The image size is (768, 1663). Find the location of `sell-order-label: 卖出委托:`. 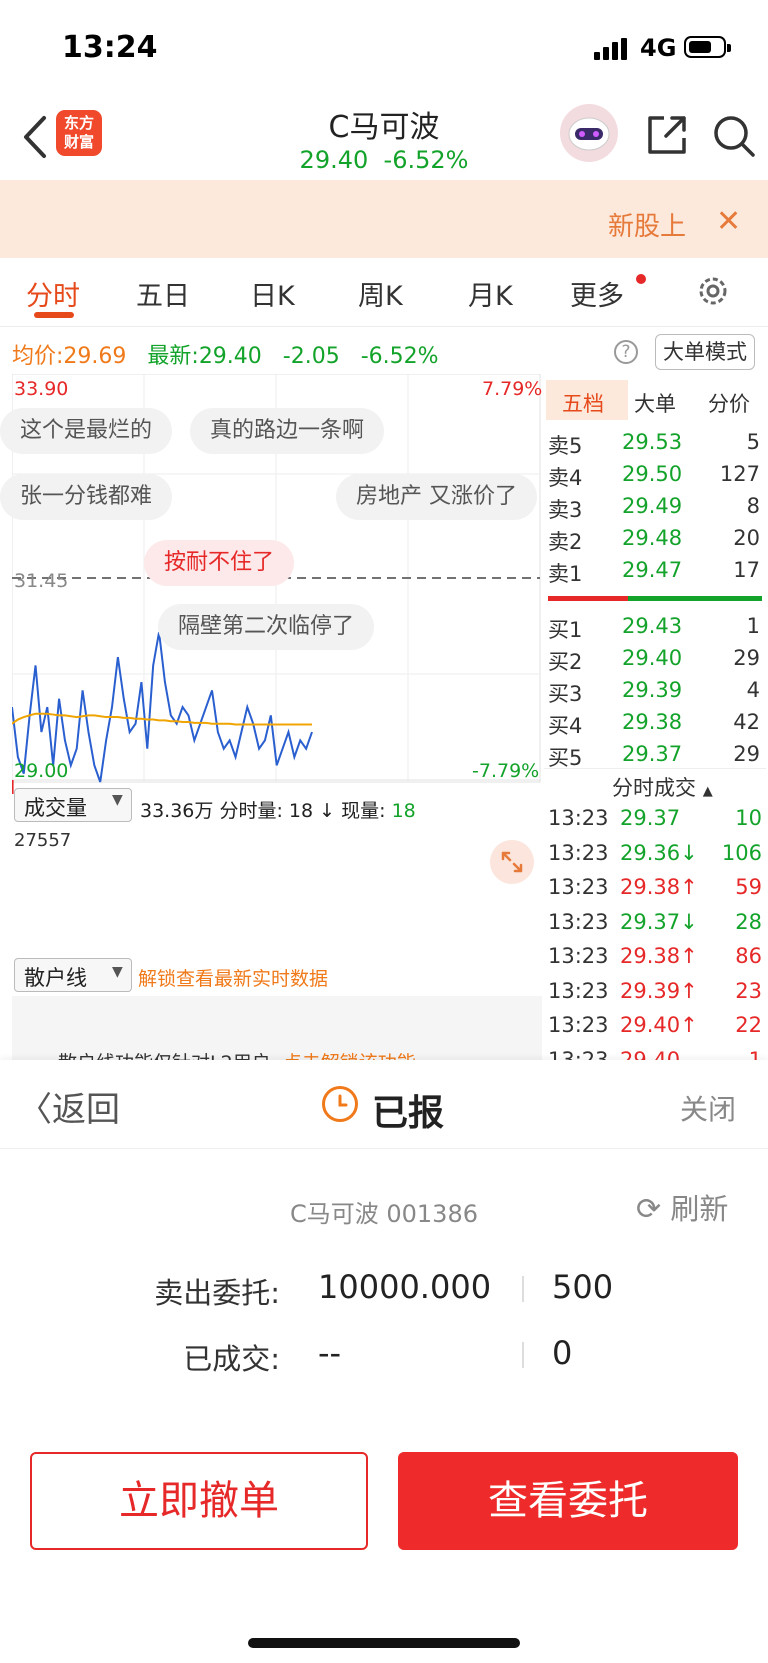

sell-order-label: 卖出委托: is located at coordinates (217, 1293).